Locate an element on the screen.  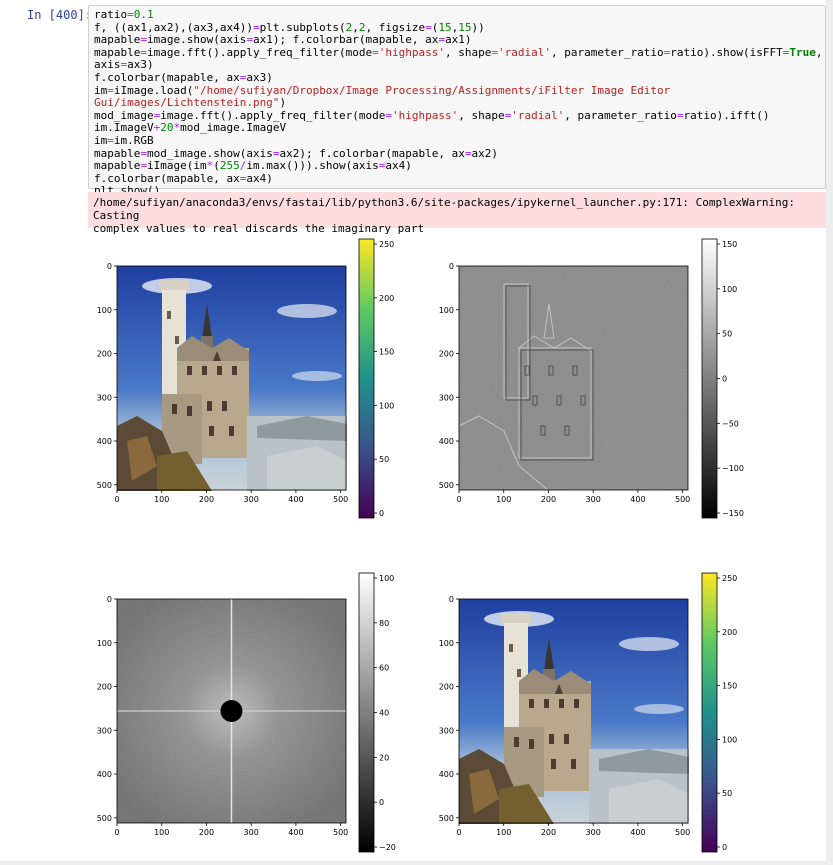
code-token: mod_image is located at coordinates (124, 115).